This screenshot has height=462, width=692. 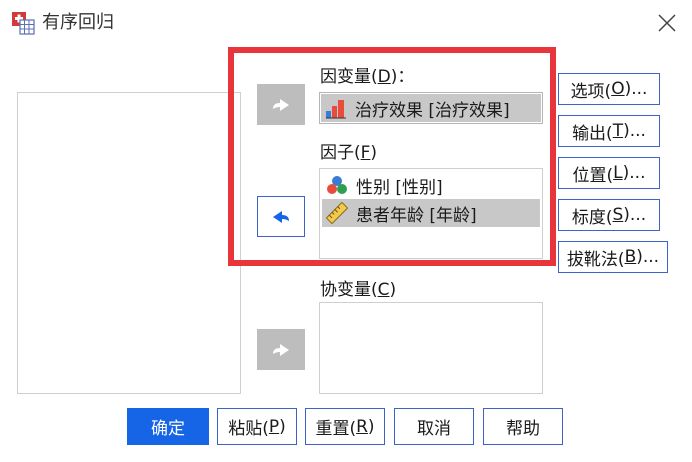 What do you see at coordinates (257, 426) in the screenshot?
I see `paste-button: 粘贴(P)` at bounding box center [257, 426].